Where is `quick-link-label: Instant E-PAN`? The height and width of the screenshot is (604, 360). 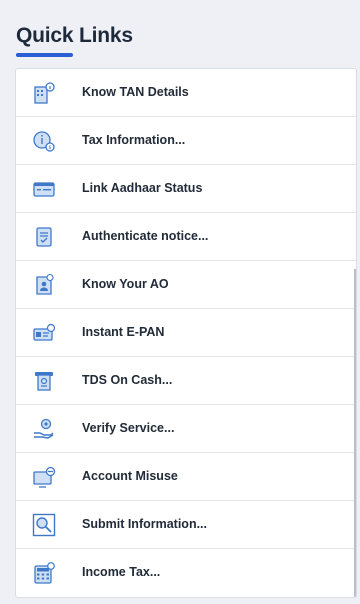
quick-link-label: Instant E-PAN is located at coordinates (123, 332).